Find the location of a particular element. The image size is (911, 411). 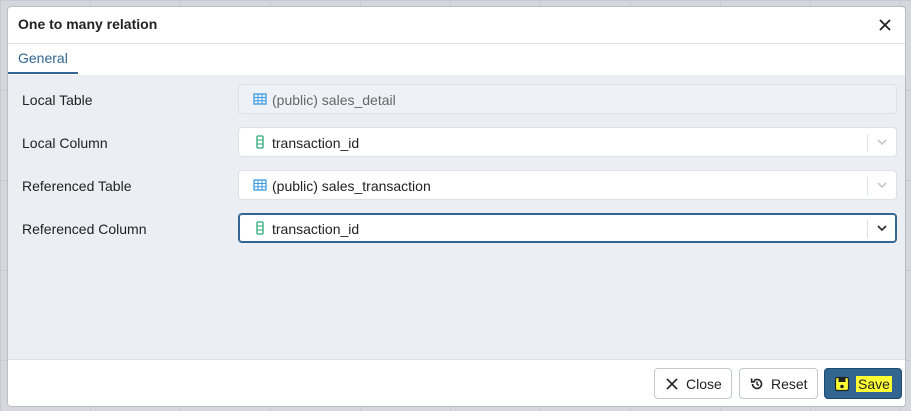

close-button: Close is located at coordinates (693, 383).